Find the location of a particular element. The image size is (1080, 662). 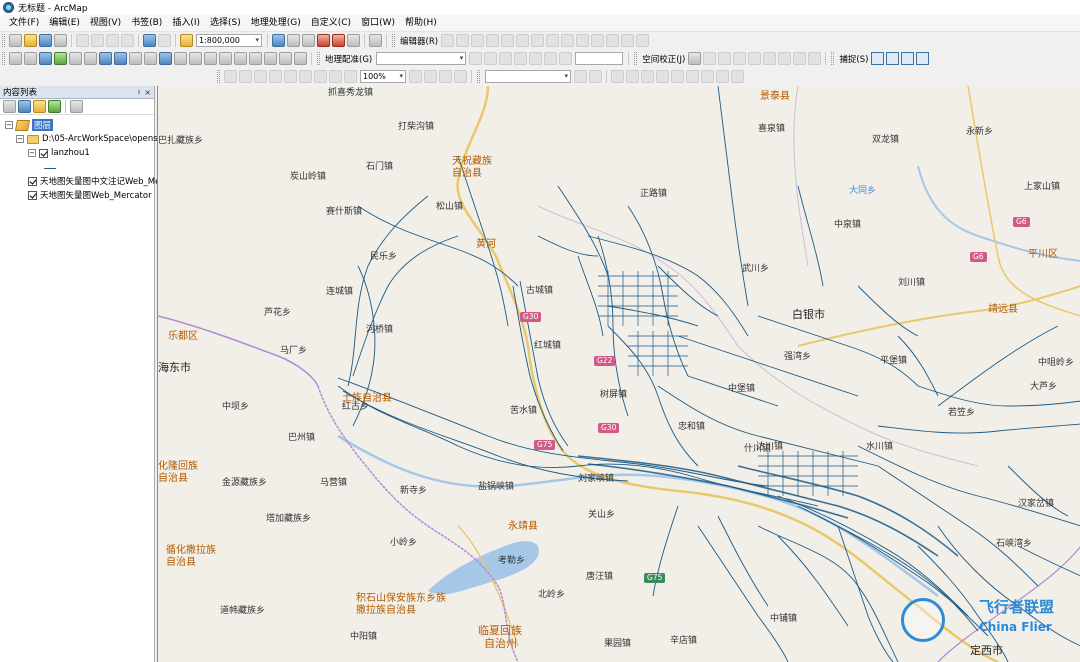

line-intersection-icon is located at coordinates (692, 76).